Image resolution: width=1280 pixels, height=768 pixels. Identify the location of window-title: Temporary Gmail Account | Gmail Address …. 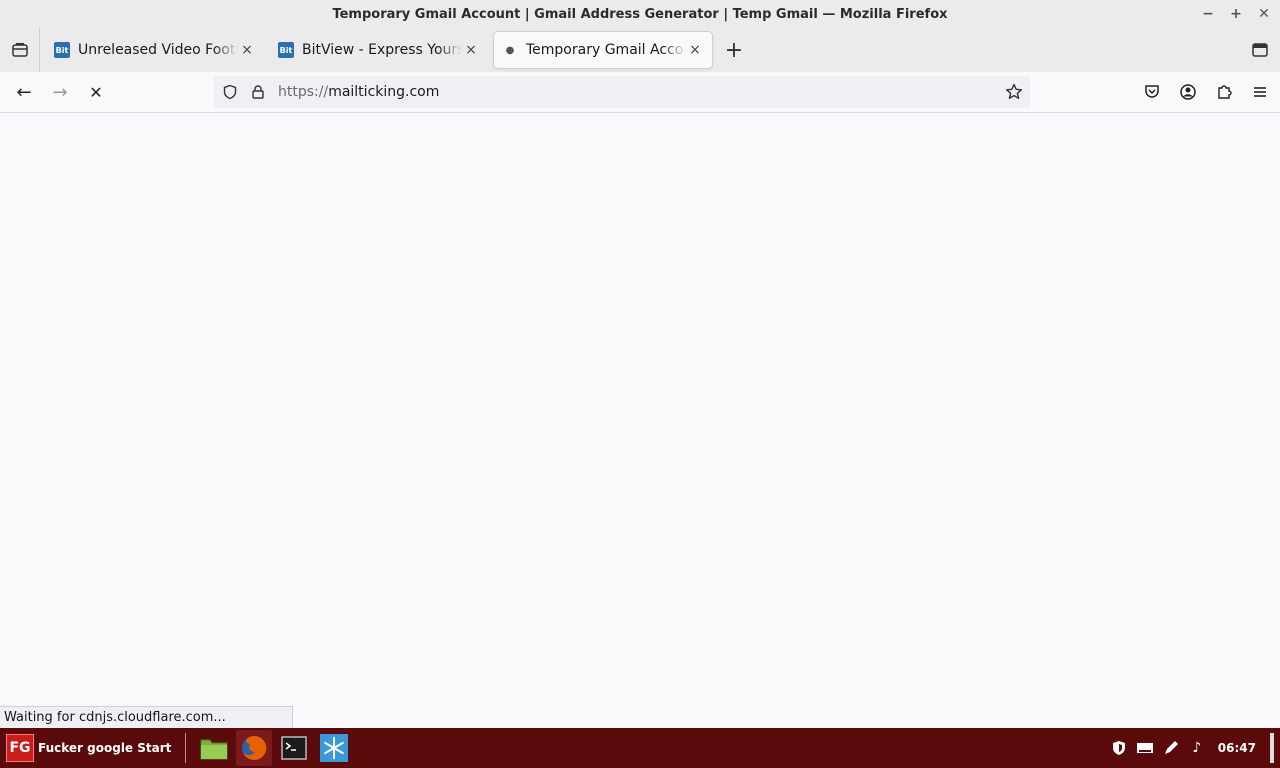
(640, 14).